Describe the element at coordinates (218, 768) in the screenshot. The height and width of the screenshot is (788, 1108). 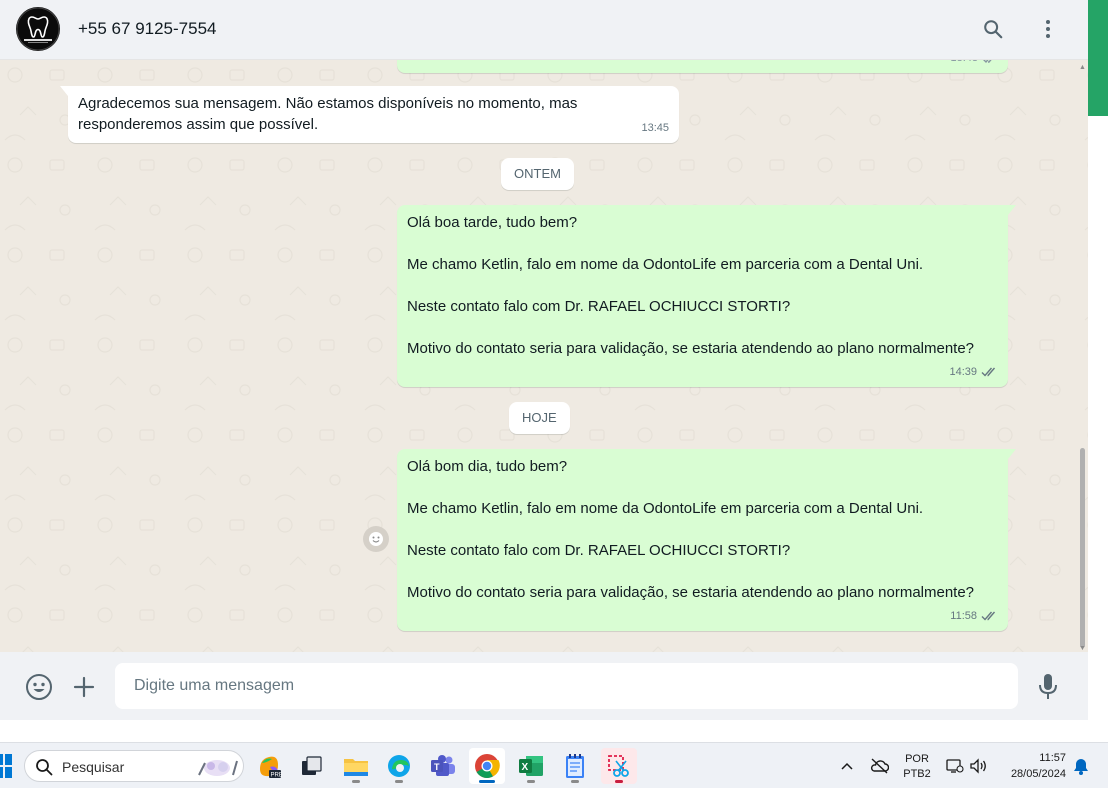
I see `search-highlight-icon` at that location.